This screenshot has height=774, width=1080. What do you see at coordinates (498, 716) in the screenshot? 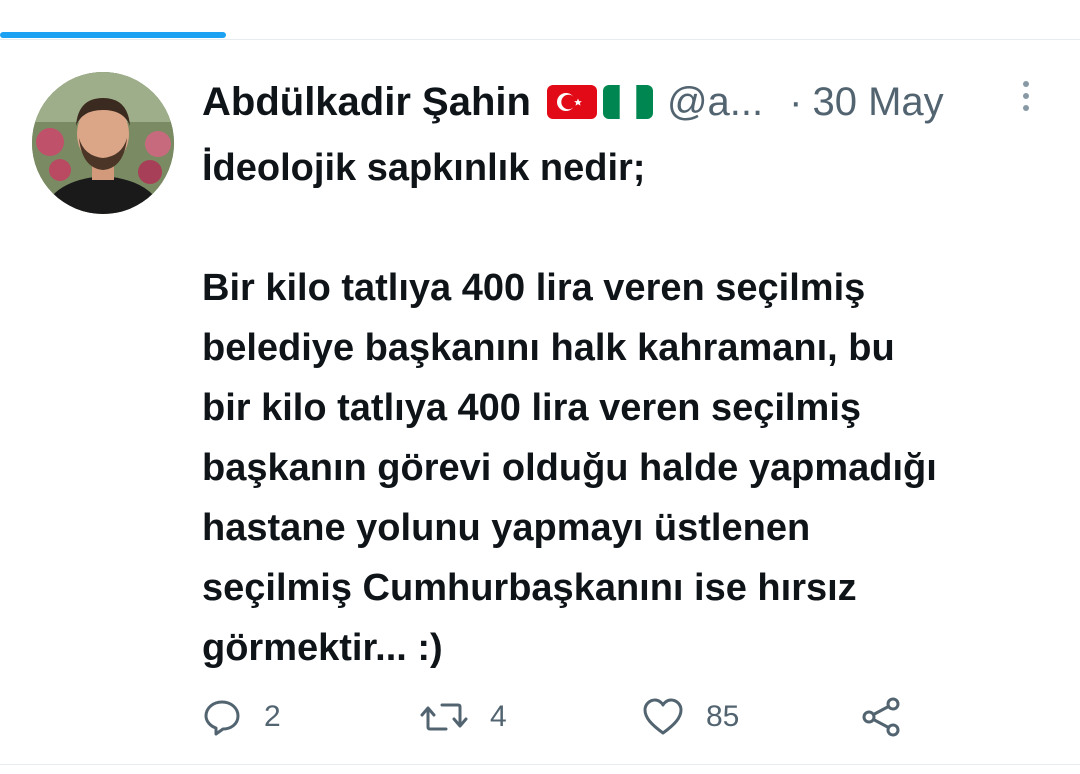
I see `retweet-count: 4` at bounding box center [498, 716].